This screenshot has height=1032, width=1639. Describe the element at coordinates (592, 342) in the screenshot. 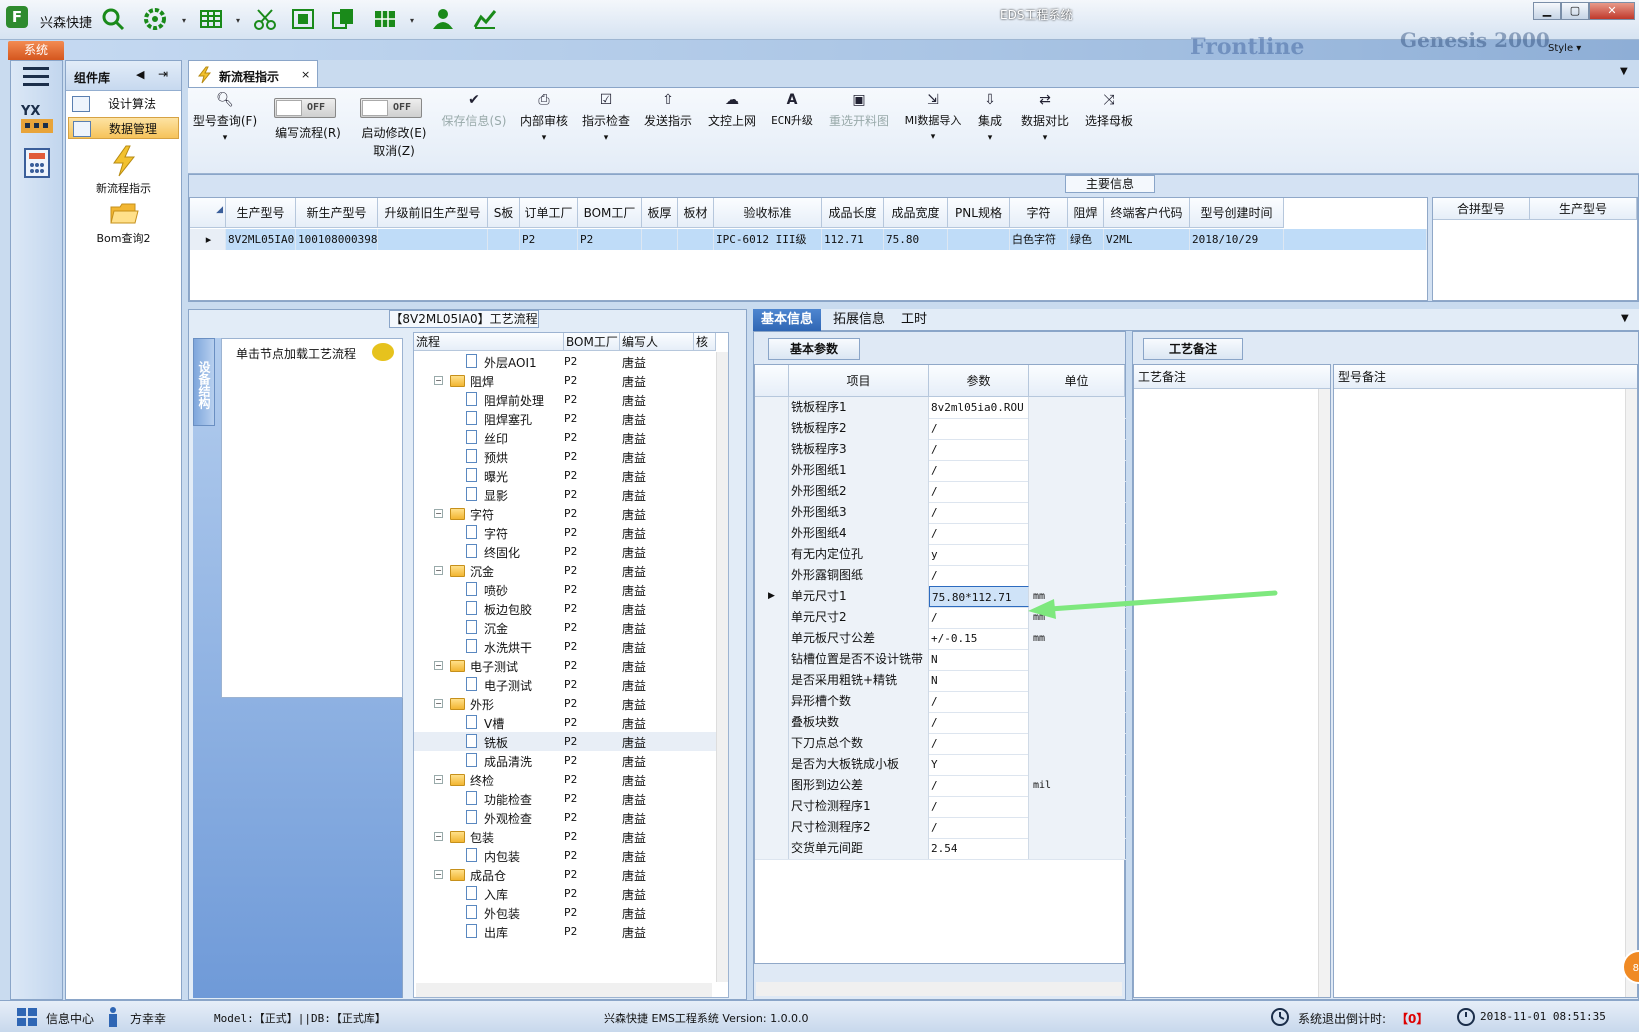

I see `col-bom-factory: BOM工厂` at that location.